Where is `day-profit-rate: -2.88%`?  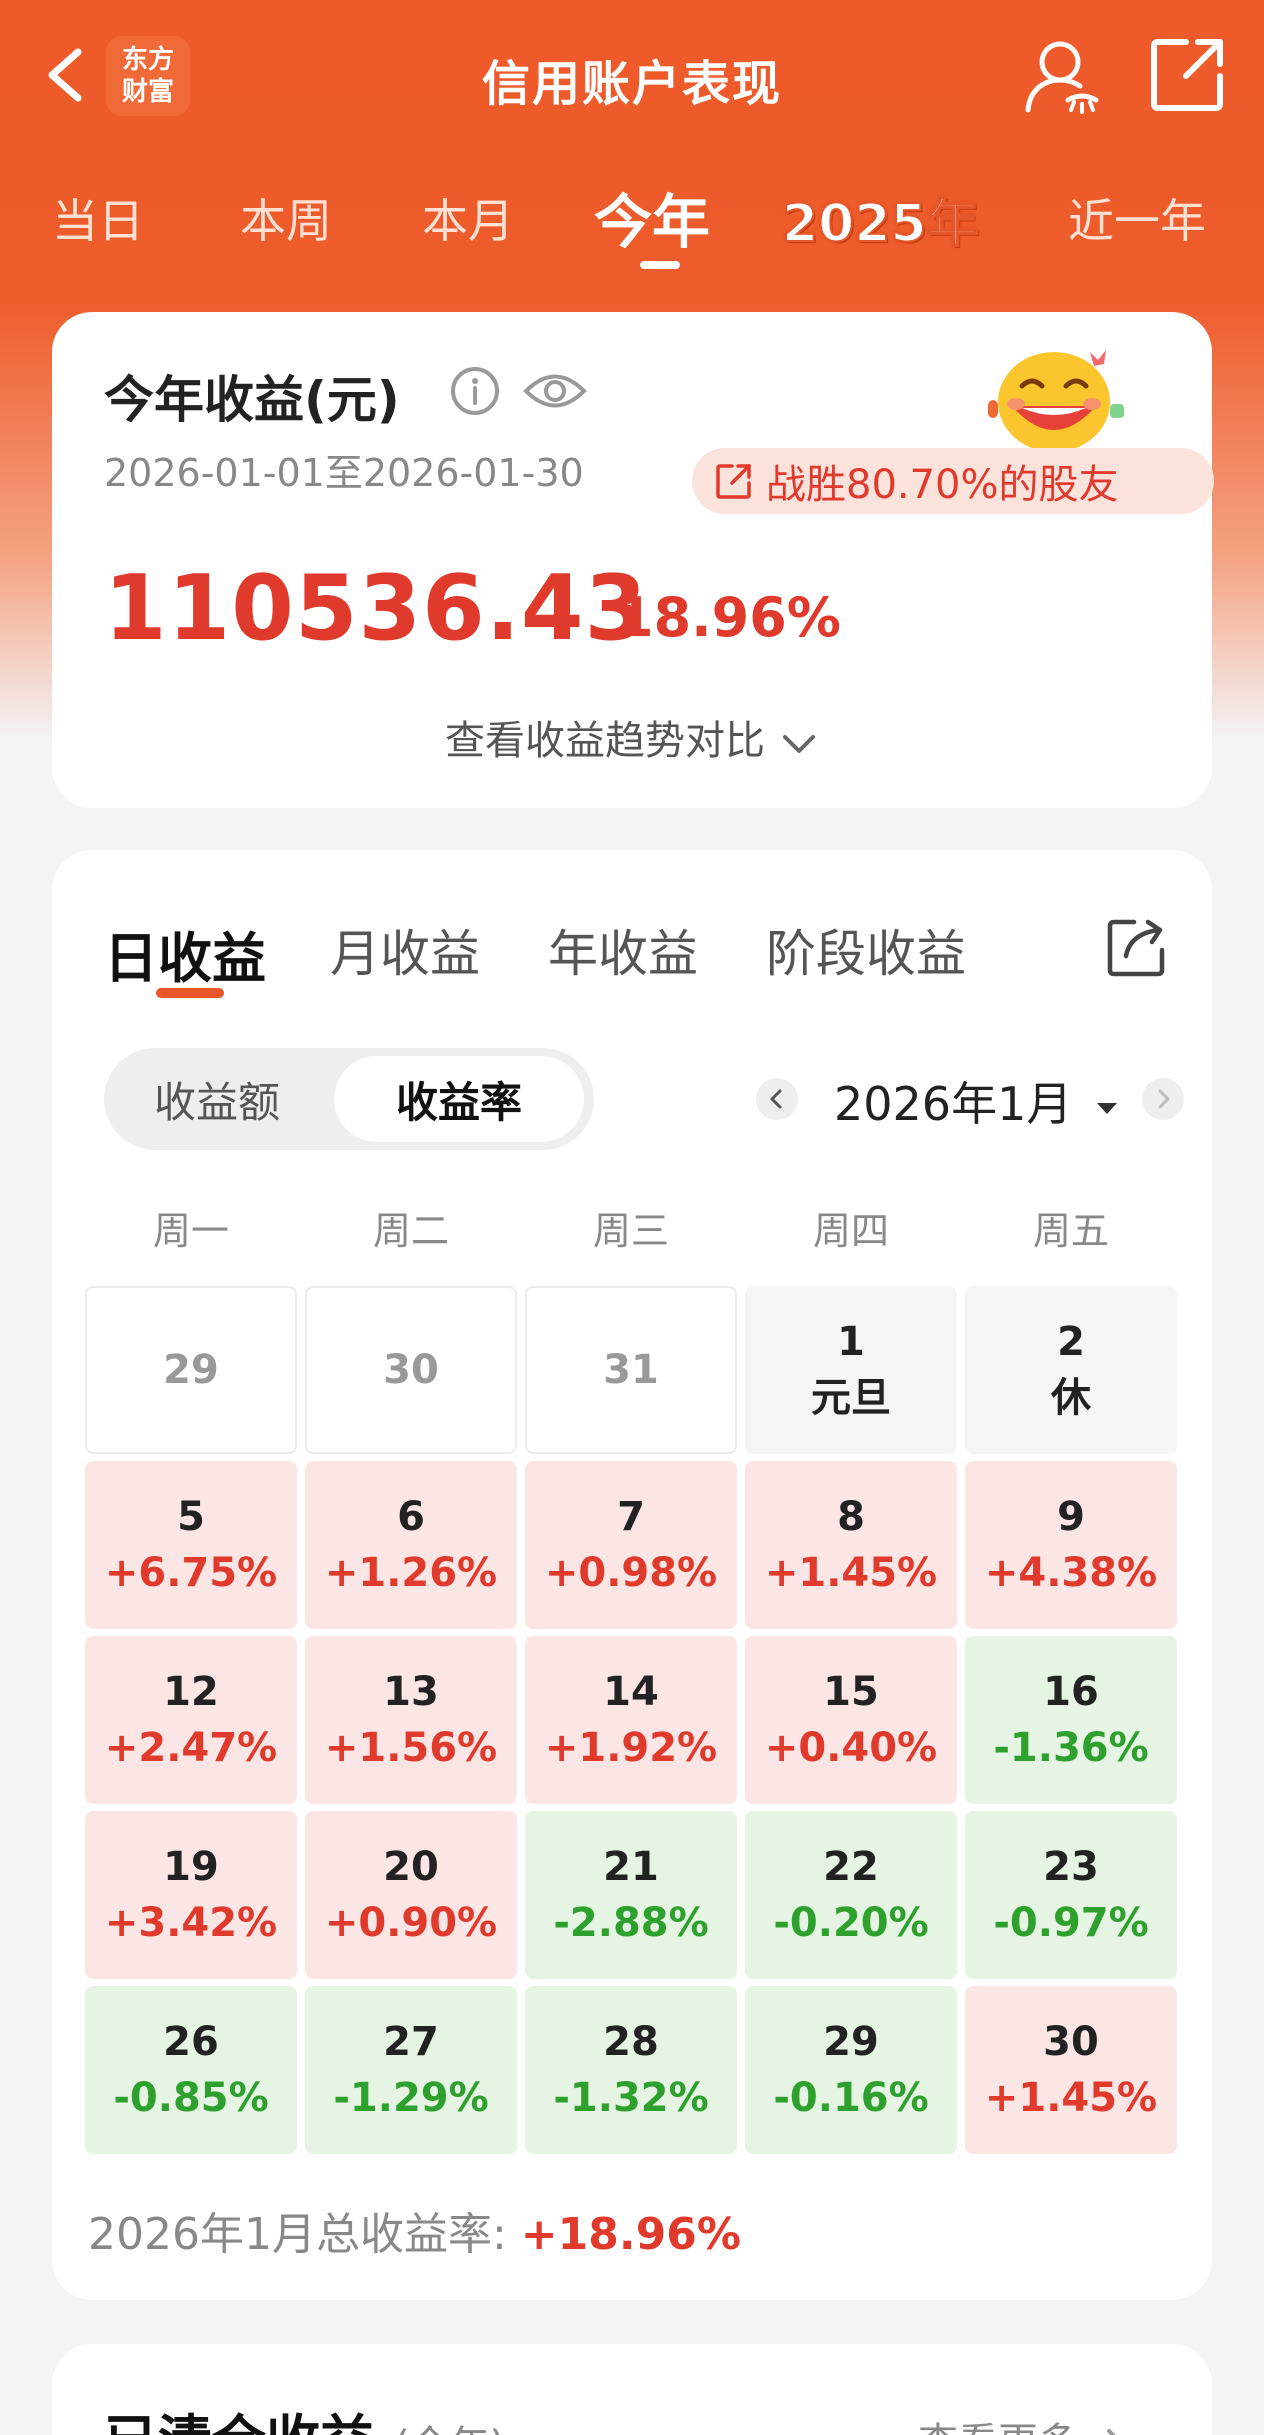 day-profit-rate: -2.88% is located at coordinates (631, 1923).